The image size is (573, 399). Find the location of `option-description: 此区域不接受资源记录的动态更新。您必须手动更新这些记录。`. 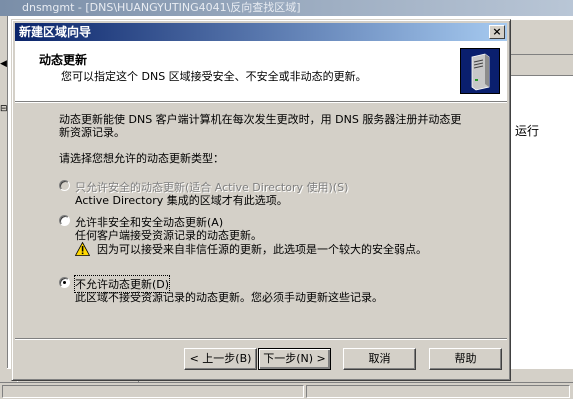

option-description: 此区域不接受资源记录的动态更新。您必须手动更新这些记录。 is located at coordinates (229, 297).